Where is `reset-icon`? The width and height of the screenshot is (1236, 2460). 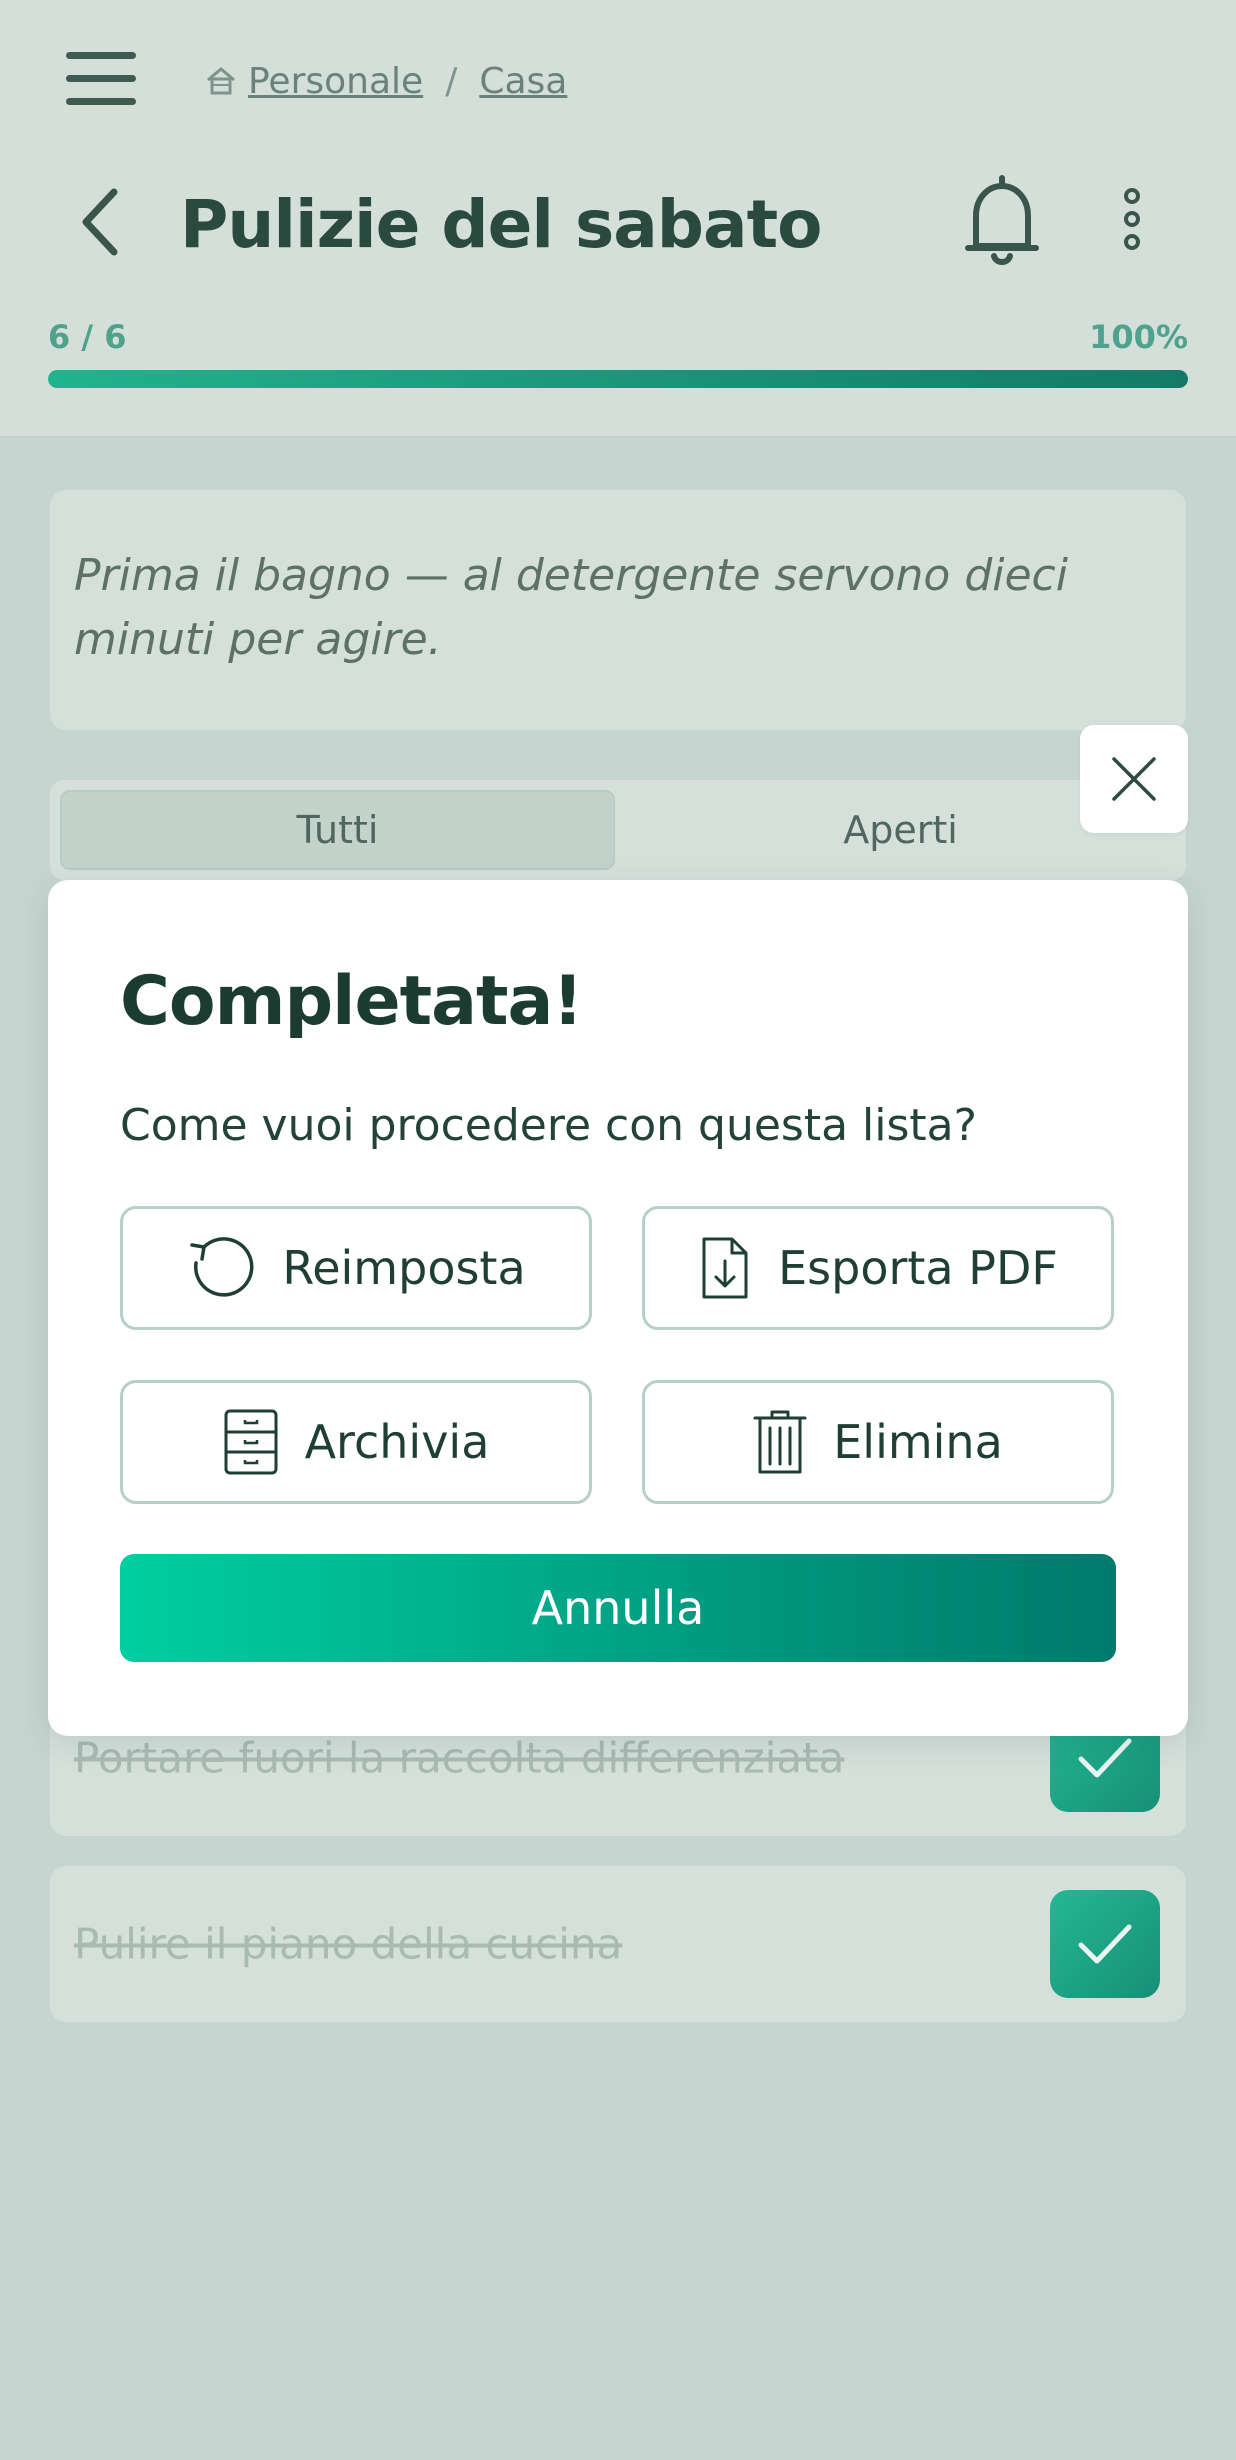
reset-icon is located at coordinates (222, 1267).